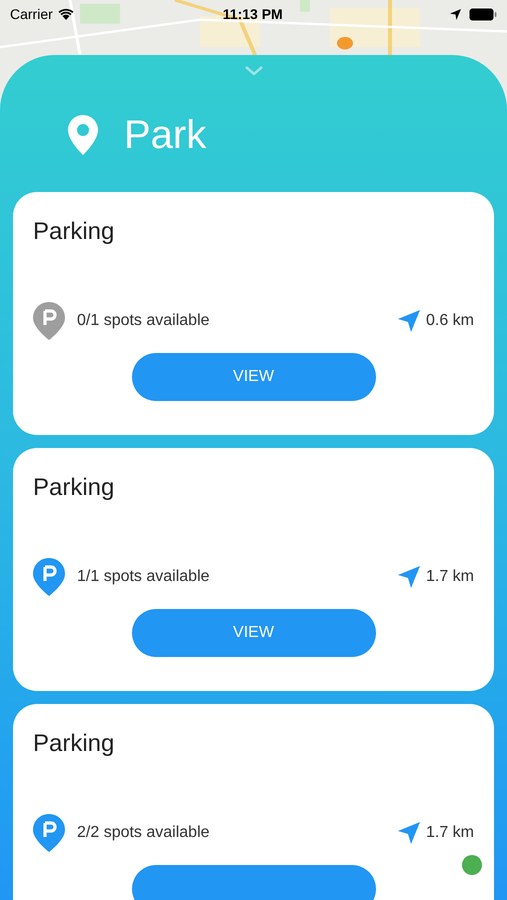  I want to click on sheet-title: Park, so click(165, 135).